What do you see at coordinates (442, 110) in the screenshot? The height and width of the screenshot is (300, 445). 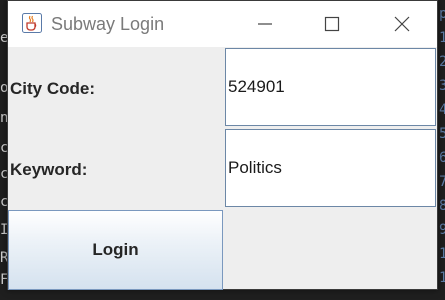 I see `bg-text: 4` at bounding box center [442, 110].